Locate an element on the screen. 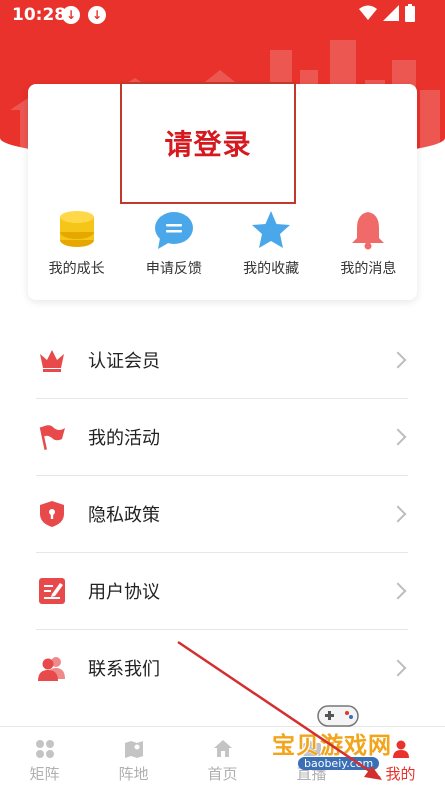 This screenshot has height=792, width=445. menu-item-label: 我的活动 is located at coordinates (124, 438).